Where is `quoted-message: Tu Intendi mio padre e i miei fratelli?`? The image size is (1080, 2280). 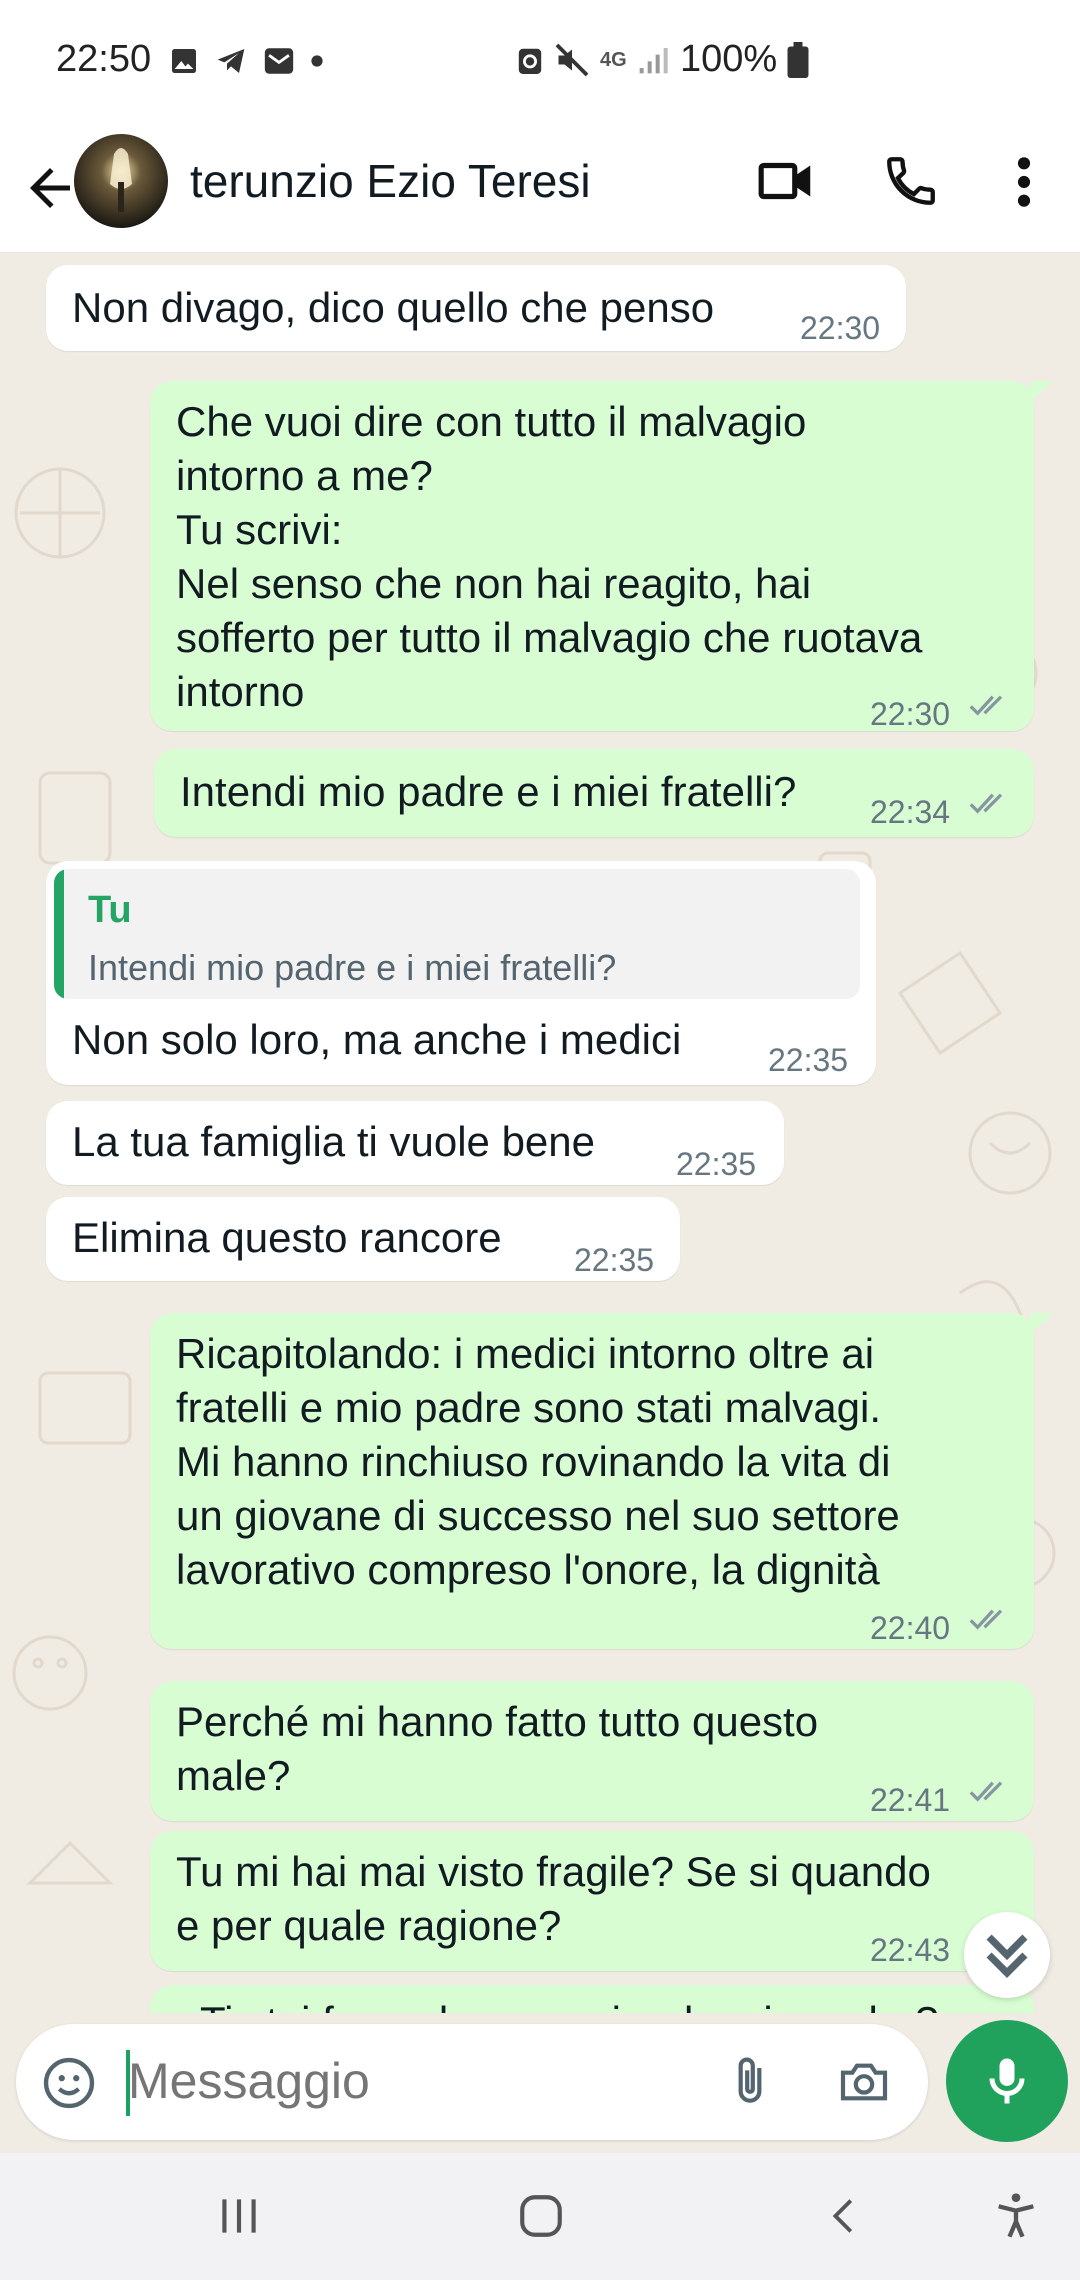
quoted-message: Tu Intendi mio padre e i miei fratelli? is located at coordinates (457, 934).